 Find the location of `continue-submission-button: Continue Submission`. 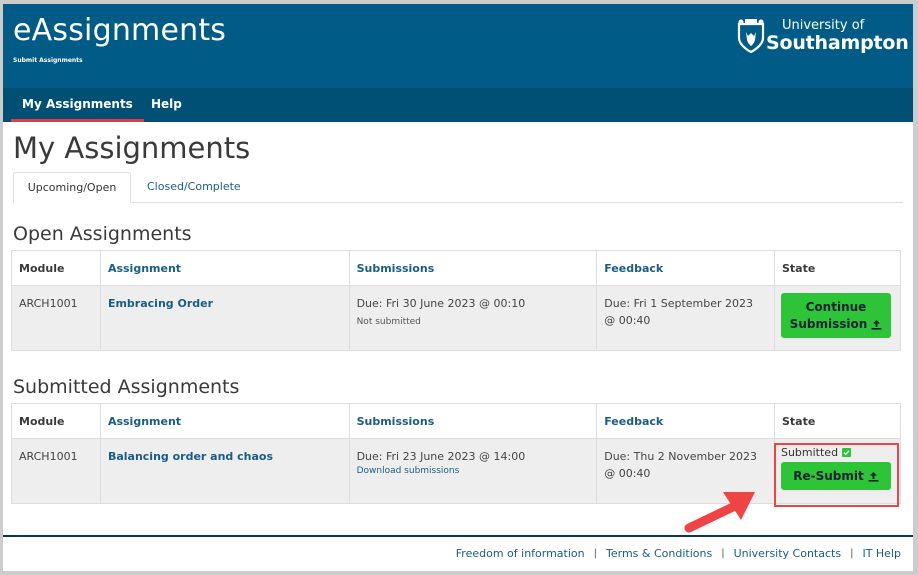

continue-submission-button: Continue Submission is located at coordinates (835, 315).